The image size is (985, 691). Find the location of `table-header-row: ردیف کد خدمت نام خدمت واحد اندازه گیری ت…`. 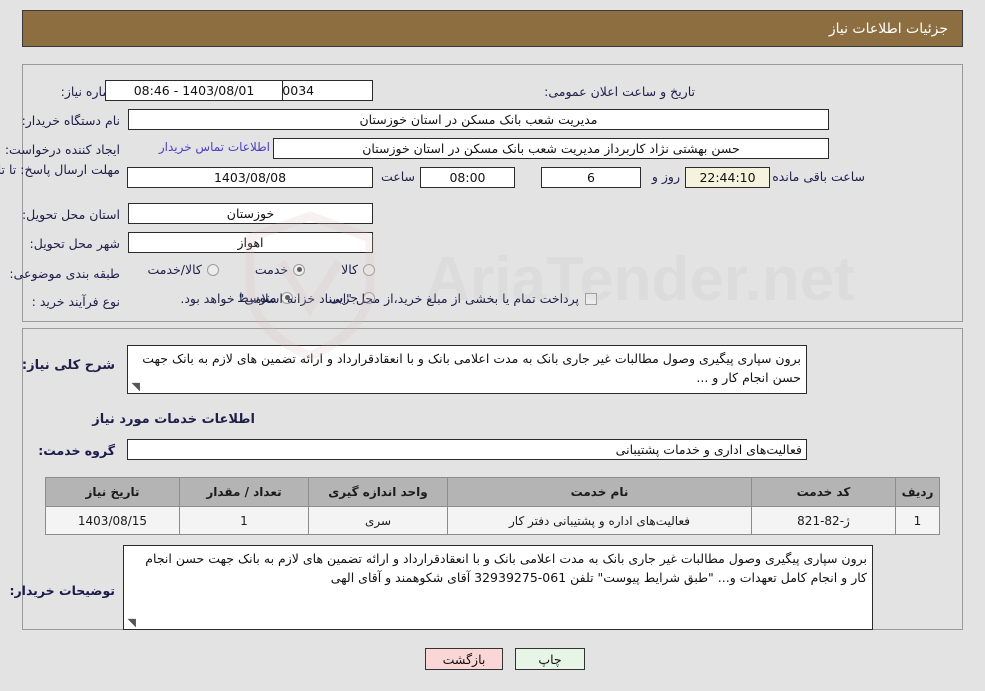

table-header-row: ردیف کد خدمت نام خدمت واحد اندازه گیری ت… is located at coordinates (492, 492).